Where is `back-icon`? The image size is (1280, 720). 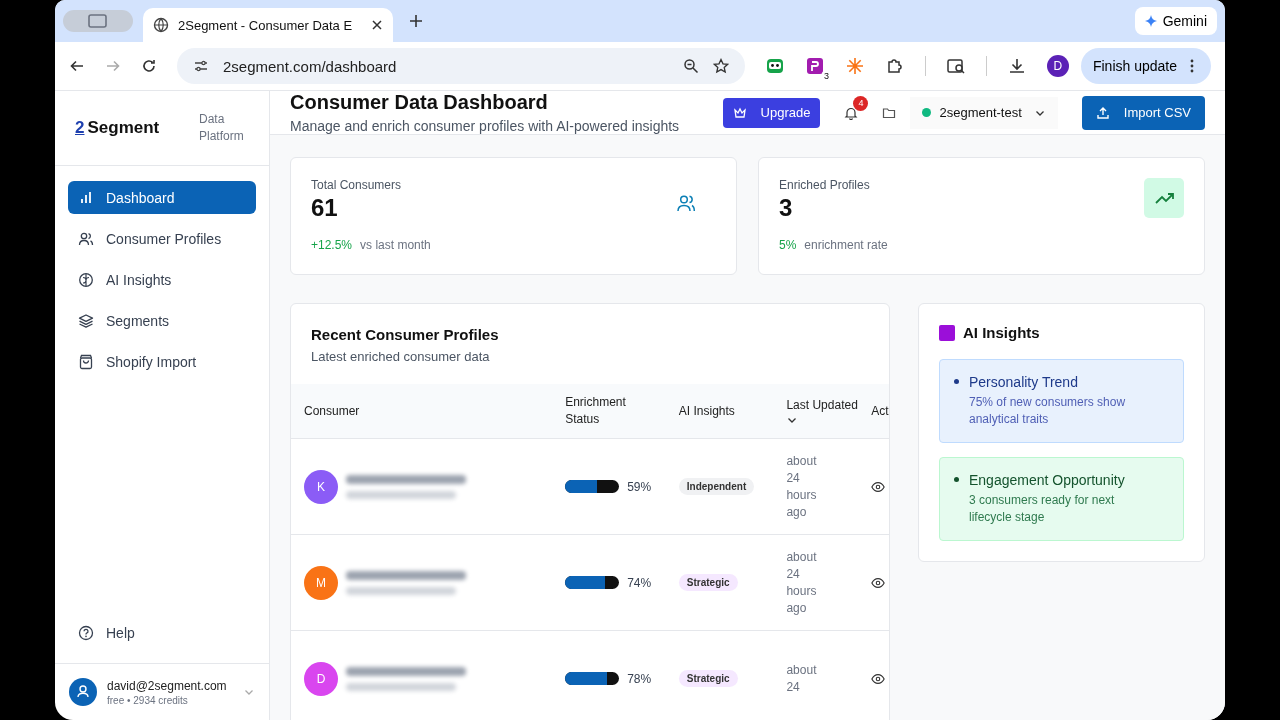 back-icon is located at coordinates (77, 66).